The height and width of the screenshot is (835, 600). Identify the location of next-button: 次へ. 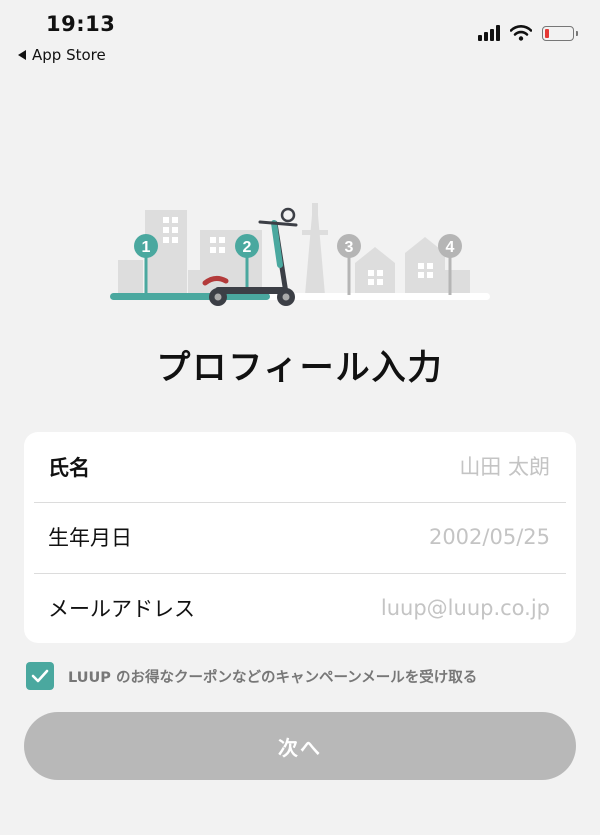
(300, 746).